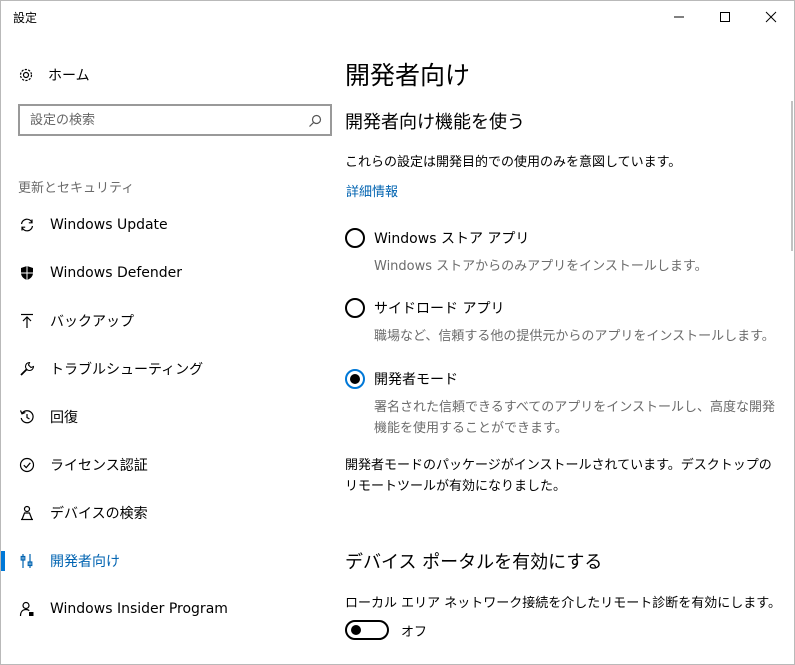 The height and width of the screenshot is (665, 795). I want to click on radio-sideload-apps: サイドロード アプリ, so click(424, 308).